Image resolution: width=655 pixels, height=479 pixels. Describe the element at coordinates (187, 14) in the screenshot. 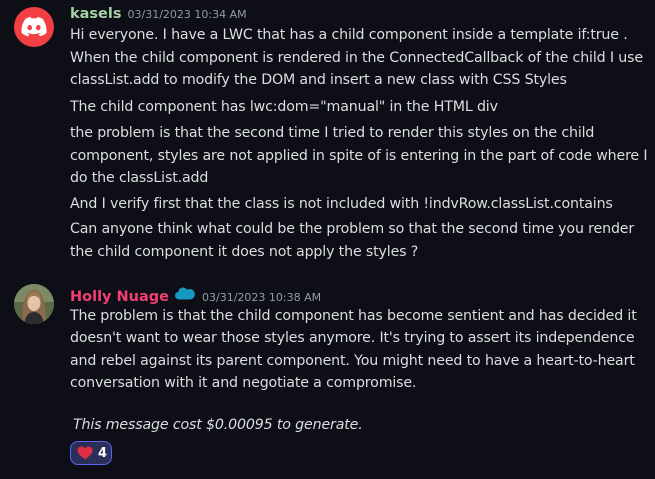

I see `timestamp: 03/31/2023 10:34 AM` at that location.